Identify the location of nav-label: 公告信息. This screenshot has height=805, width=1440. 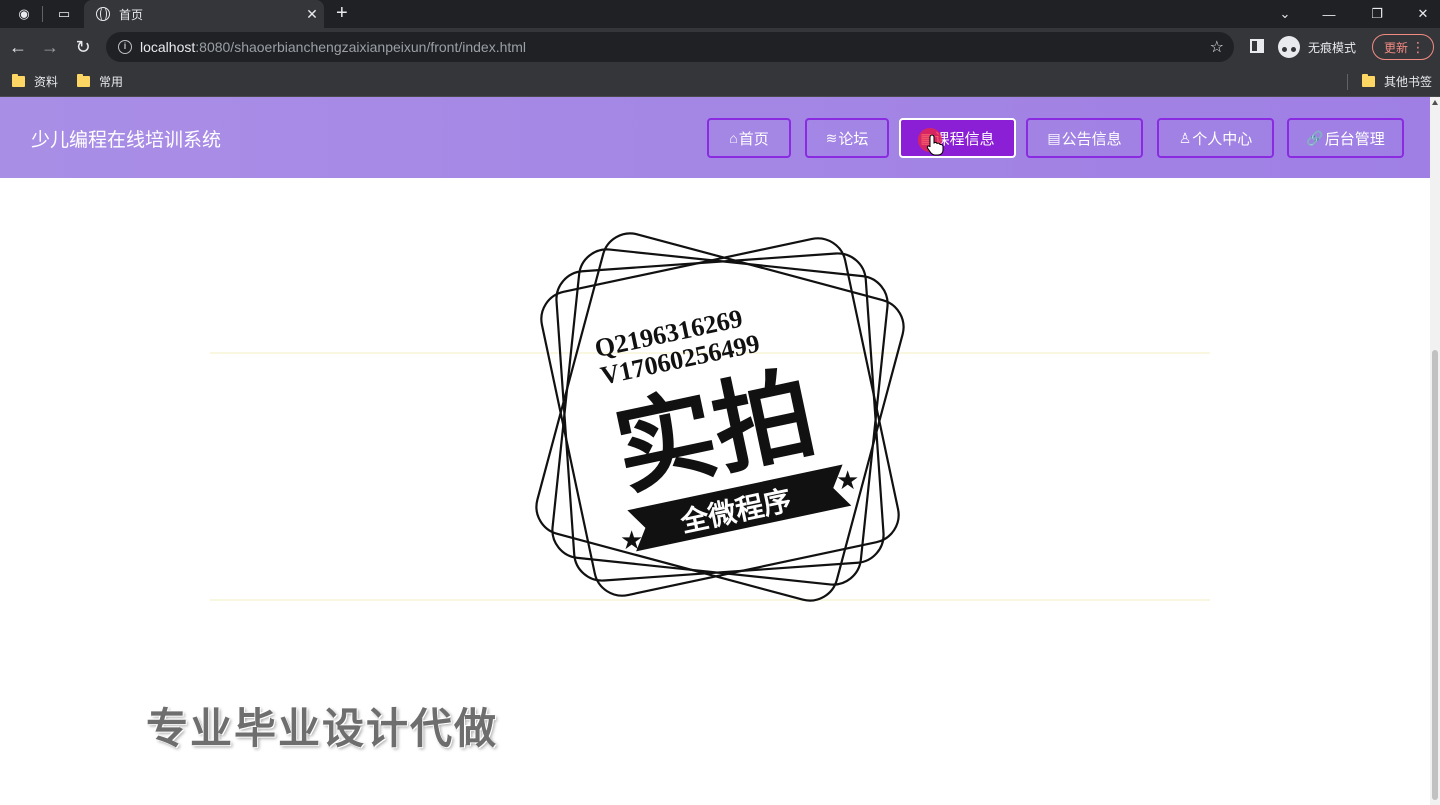
(1091, 139).